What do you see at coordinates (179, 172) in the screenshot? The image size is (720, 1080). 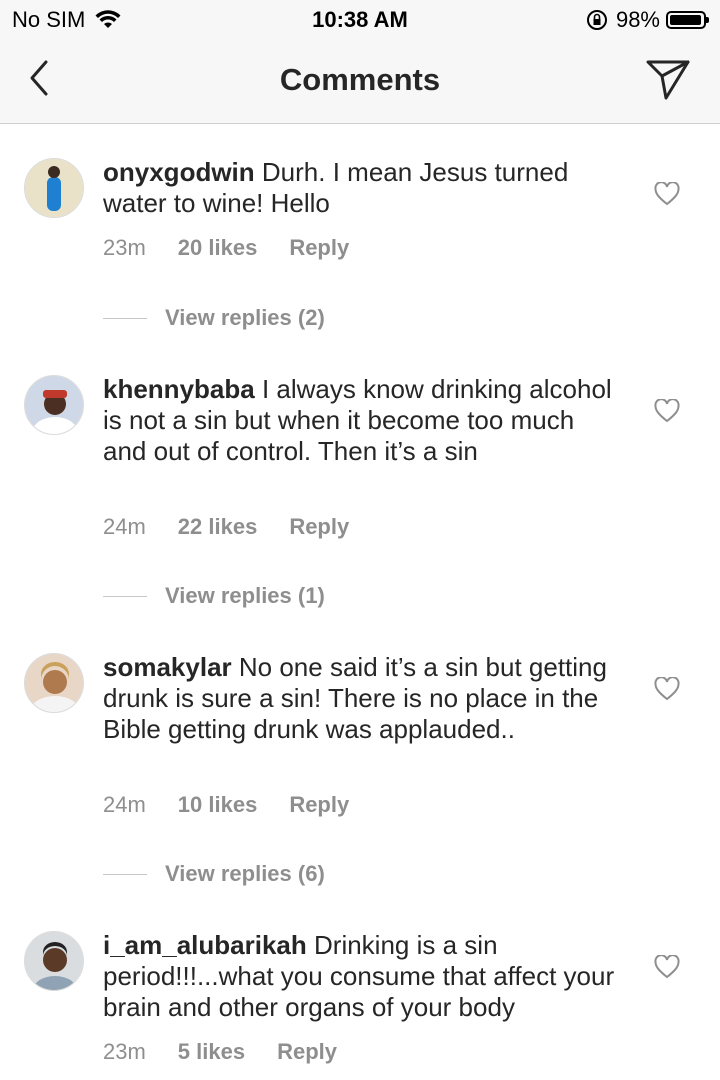 I see `comment-username: onyxgodwin` at bounding box center [179, 172].